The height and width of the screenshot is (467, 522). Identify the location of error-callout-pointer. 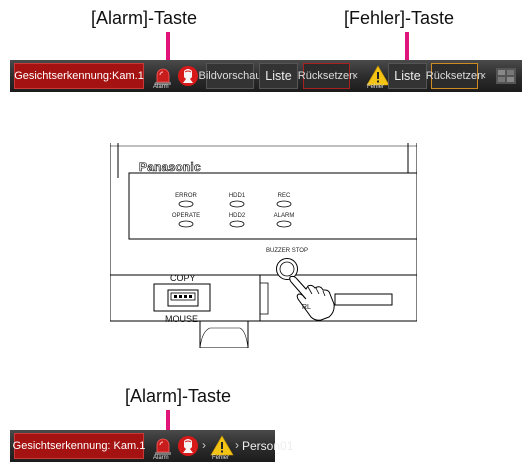
(407, 46).